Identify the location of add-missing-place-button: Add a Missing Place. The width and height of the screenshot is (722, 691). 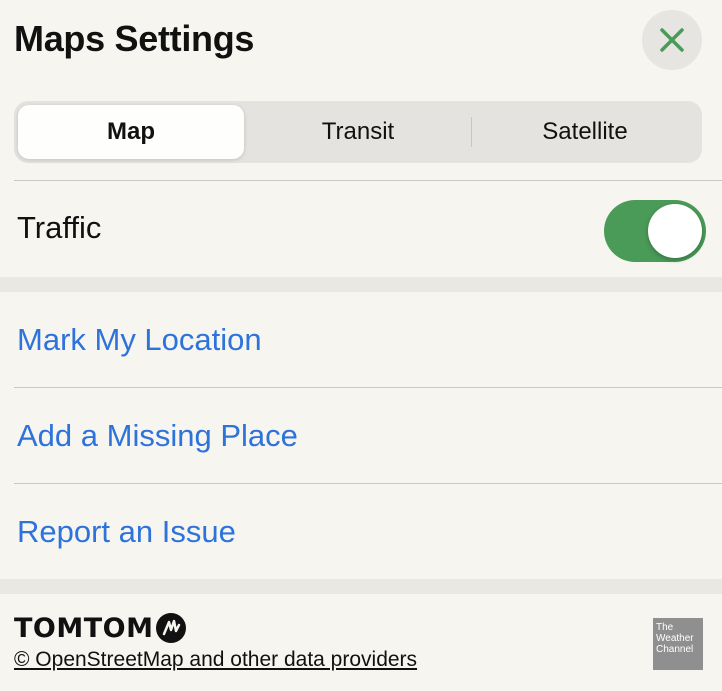
(157, 436).